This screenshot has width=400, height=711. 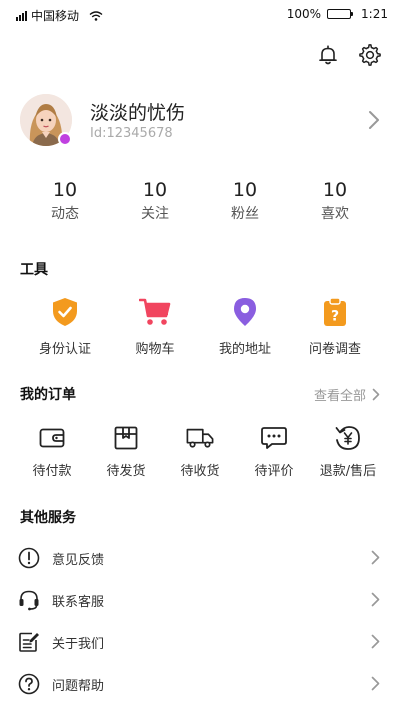 What do you see at coordinates (155, 214) in the screenshot?
I see `stat-label: 关注` at bounding box center [155, 214].